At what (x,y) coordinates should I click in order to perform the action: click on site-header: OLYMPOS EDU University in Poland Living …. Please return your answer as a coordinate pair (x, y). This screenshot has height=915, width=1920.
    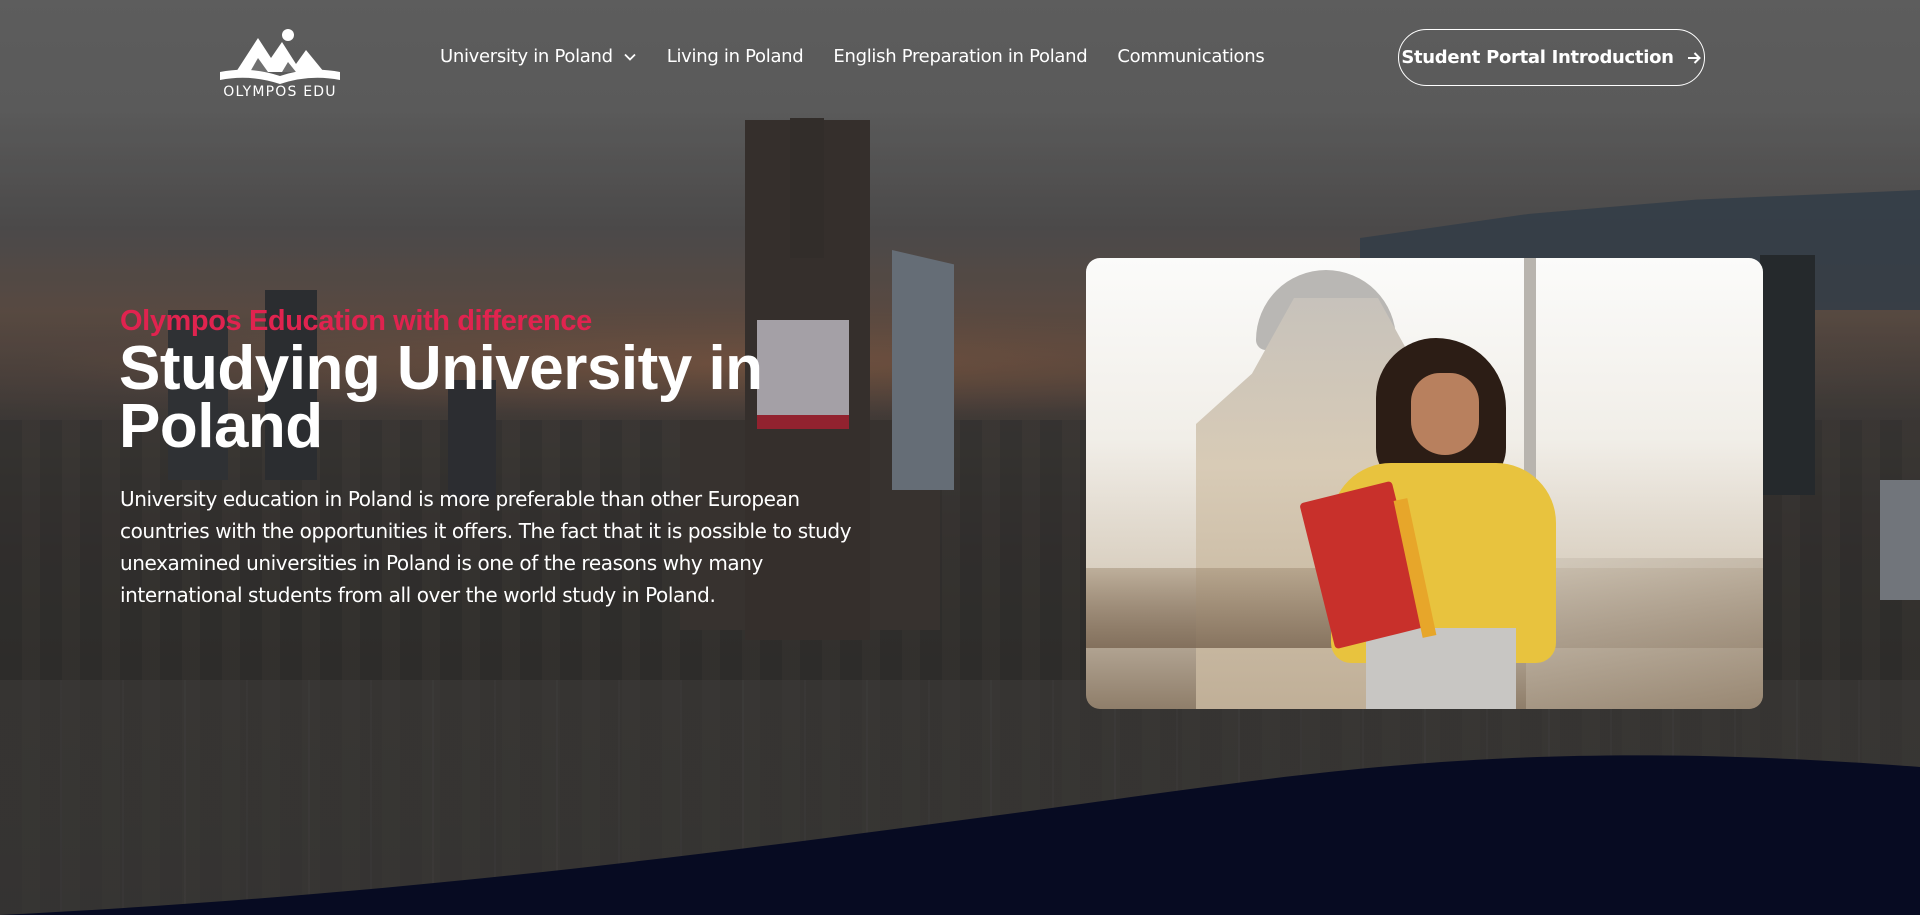
    Looking at the image, I should click on (960, 57).